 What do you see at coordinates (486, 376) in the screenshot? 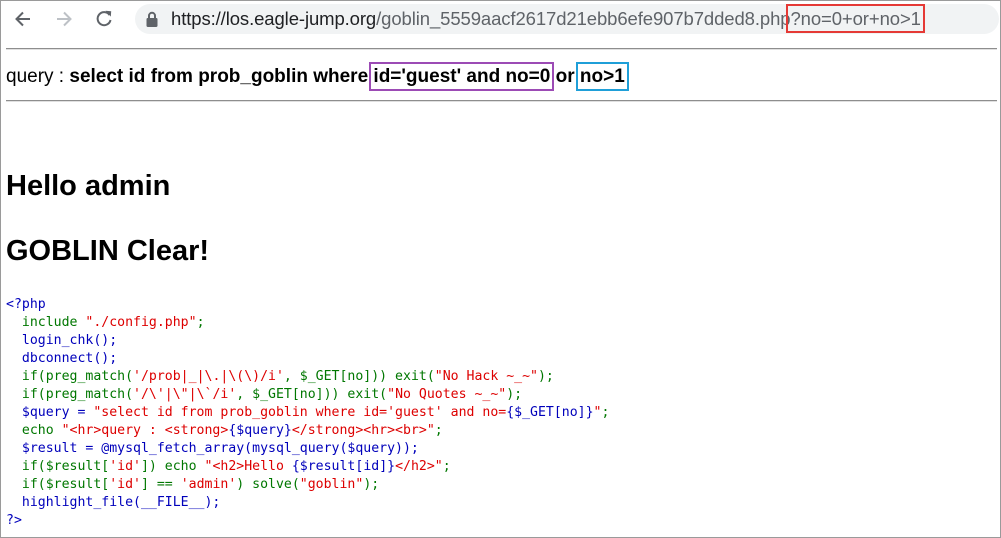
I see `code-string: "No Hack ~_~"` at bounding box center [486, 376].